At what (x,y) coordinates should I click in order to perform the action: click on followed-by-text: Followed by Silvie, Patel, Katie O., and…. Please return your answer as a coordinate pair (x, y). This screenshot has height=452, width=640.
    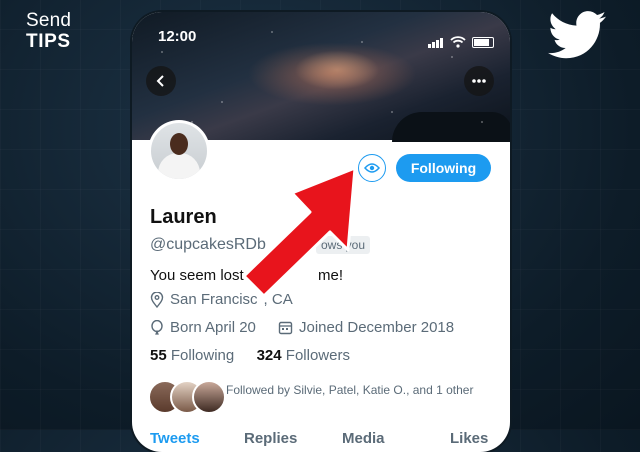
    Looking at the image, I should click on (351, 390).